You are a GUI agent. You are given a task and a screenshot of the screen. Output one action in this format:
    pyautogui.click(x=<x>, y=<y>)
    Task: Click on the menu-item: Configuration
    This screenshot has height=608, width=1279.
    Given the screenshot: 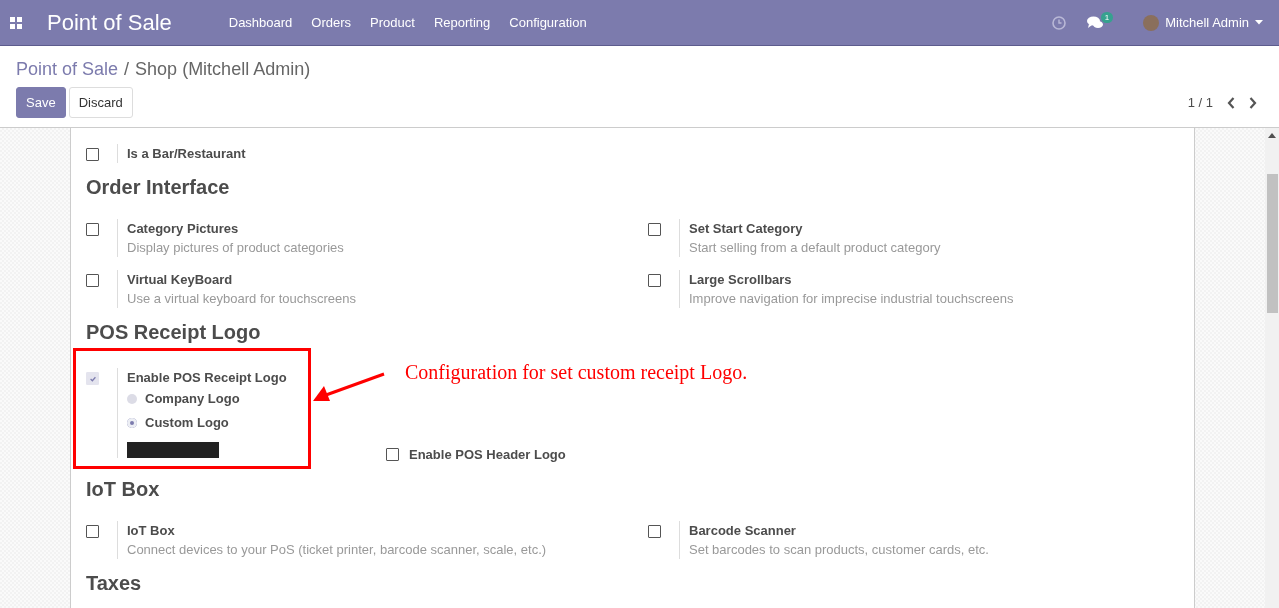 What is the action you would take?
    pyautogui.click(x=548, y=22)
    